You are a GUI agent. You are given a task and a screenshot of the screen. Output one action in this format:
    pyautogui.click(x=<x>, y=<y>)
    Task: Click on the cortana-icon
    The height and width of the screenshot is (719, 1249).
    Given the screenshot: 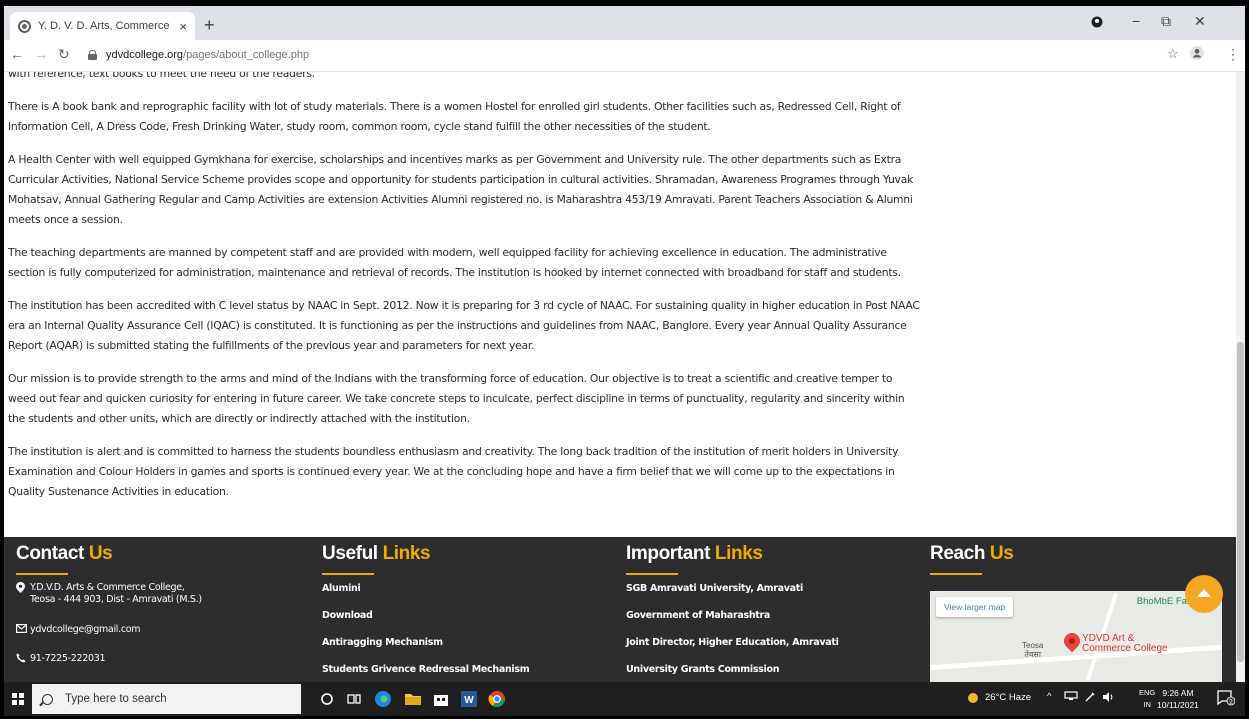 What is the action you would take?
    pyautogui.click(x=327, y=699)
    